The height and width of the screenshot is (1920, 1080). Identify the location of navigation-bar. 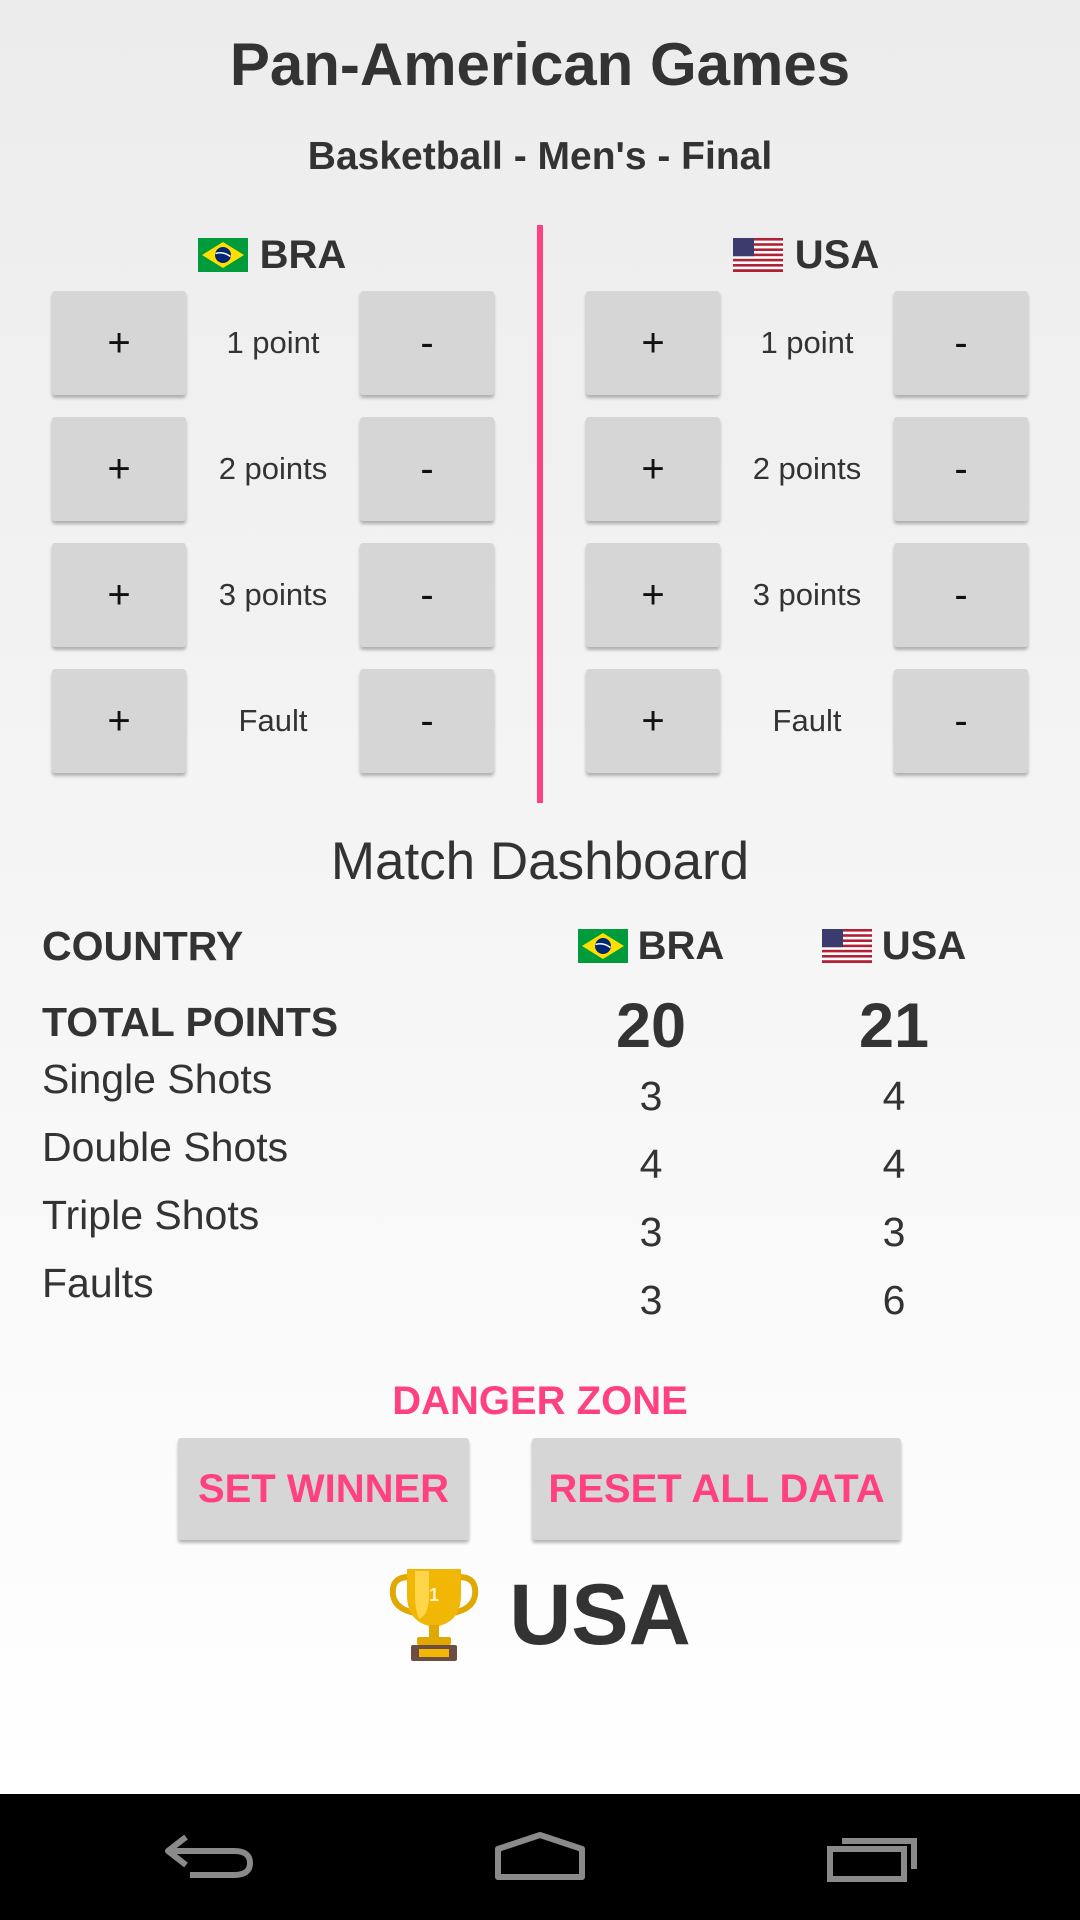
(540, 1857).